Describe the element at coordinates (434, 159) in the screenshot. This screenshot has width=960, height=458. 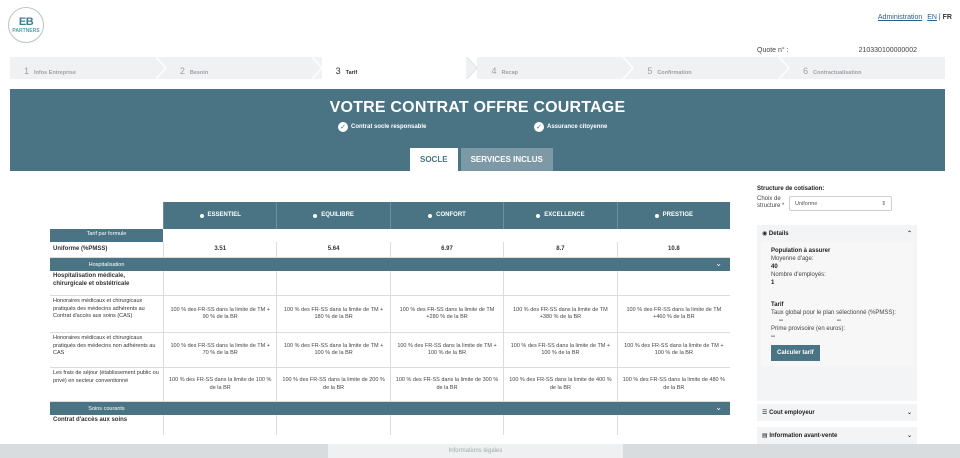
I see `tab-socle: SOCLE` at that location.